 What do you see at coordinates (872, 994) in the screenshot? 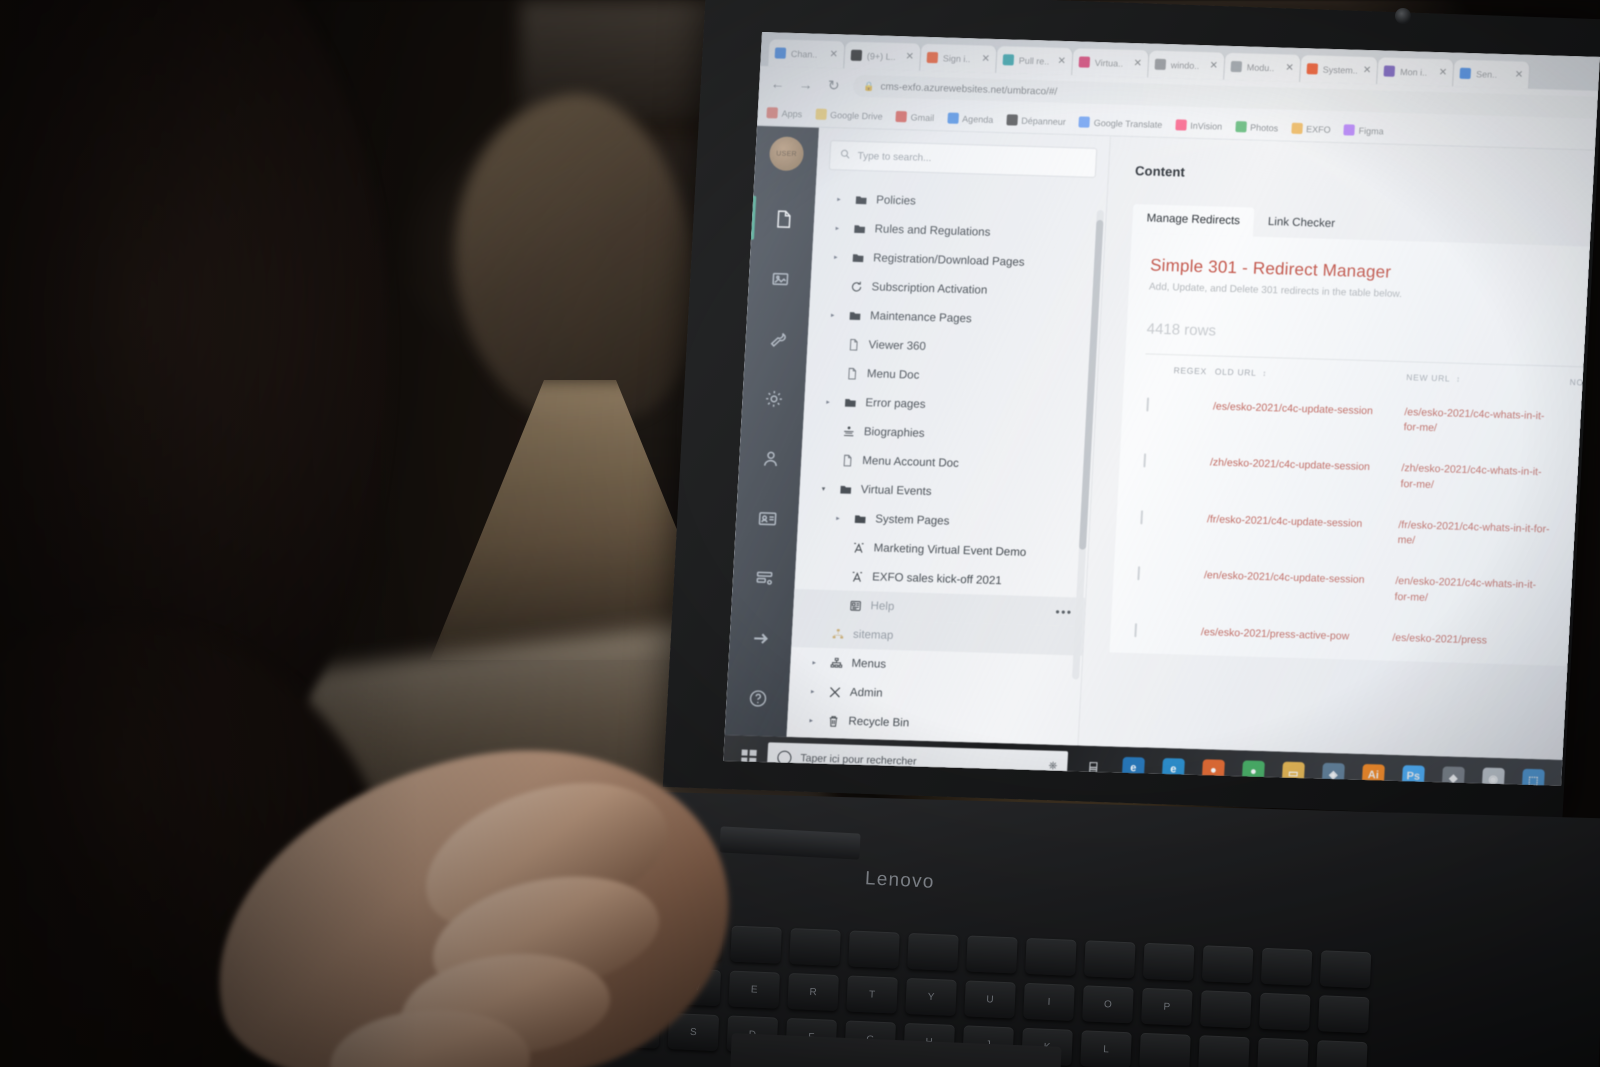
I see `keyboard-key: T` at bounding box center [872, 994].